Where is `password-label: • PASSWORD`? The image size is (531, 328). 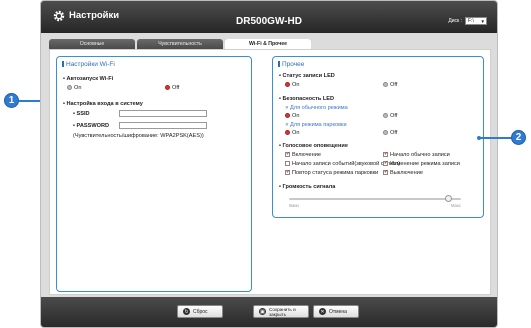 password-label: • PASSWORD is located at coordinates (91, 126).